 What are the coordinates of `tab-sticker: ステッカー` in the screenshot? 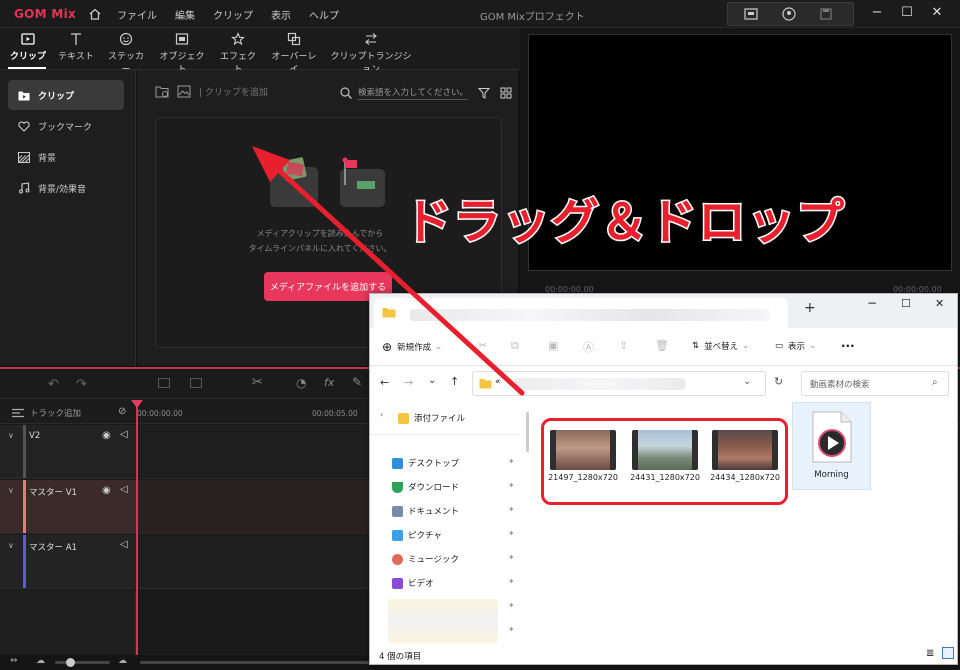 It's located at (126, 53).